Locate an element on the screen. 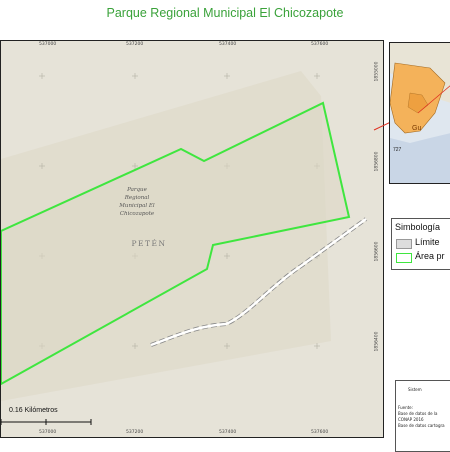 This screenshot has width=450, height=452. info-header: Sistem is located at coordinates (415, 389).